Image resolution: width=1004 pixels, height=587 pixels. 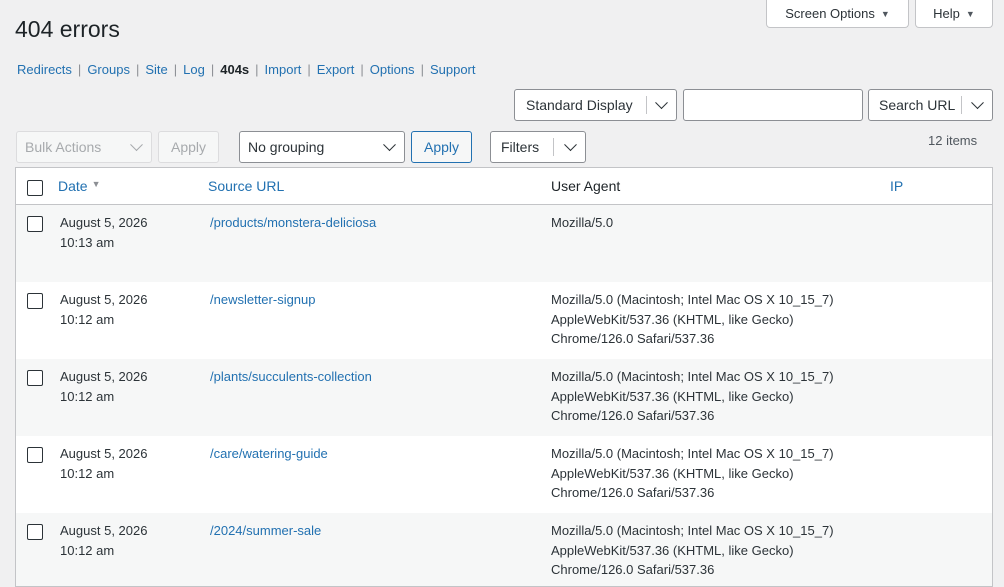 What do you see at coordinates (108, 69) in the screenshot?
I see `nav-link-groups: Groups` at bounding box center [108, 69].